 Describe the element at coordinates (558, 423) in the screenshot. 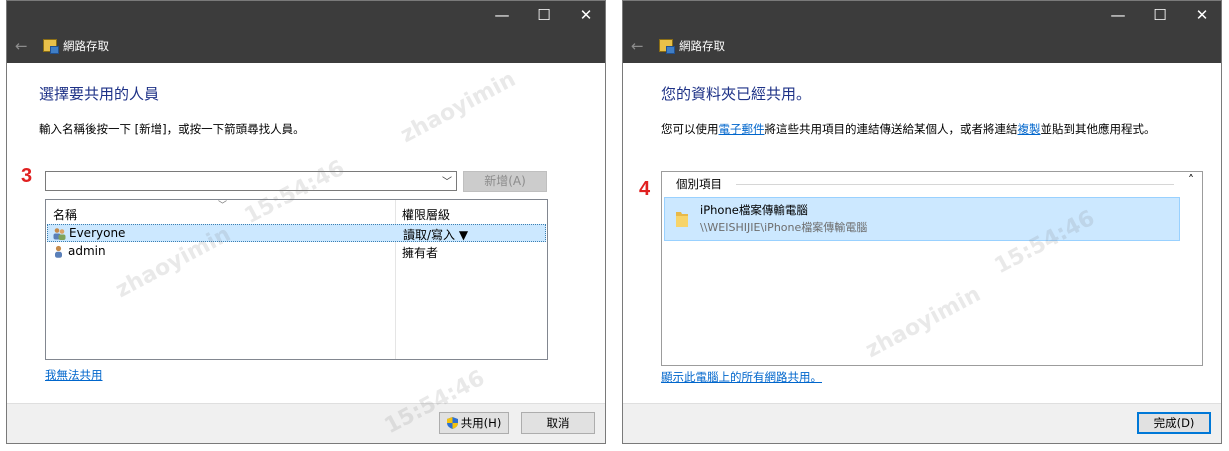

I see `cancel-button: 取消` at that location.